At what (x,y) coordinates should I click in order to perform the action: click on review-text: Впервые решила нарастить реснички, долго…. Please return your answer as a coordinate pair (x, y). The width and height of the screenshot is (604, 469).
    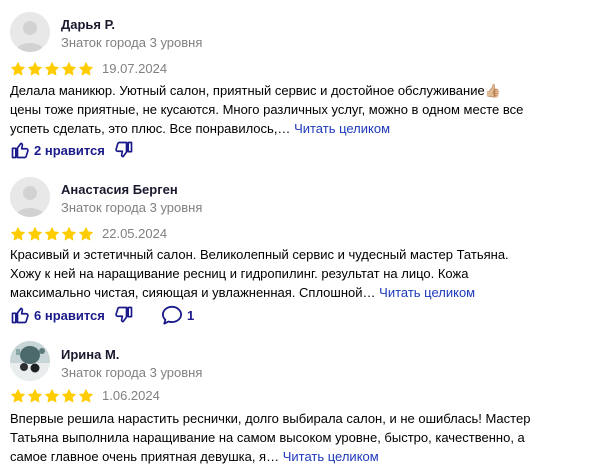
    Looking at the image, I should click on (290, 437).